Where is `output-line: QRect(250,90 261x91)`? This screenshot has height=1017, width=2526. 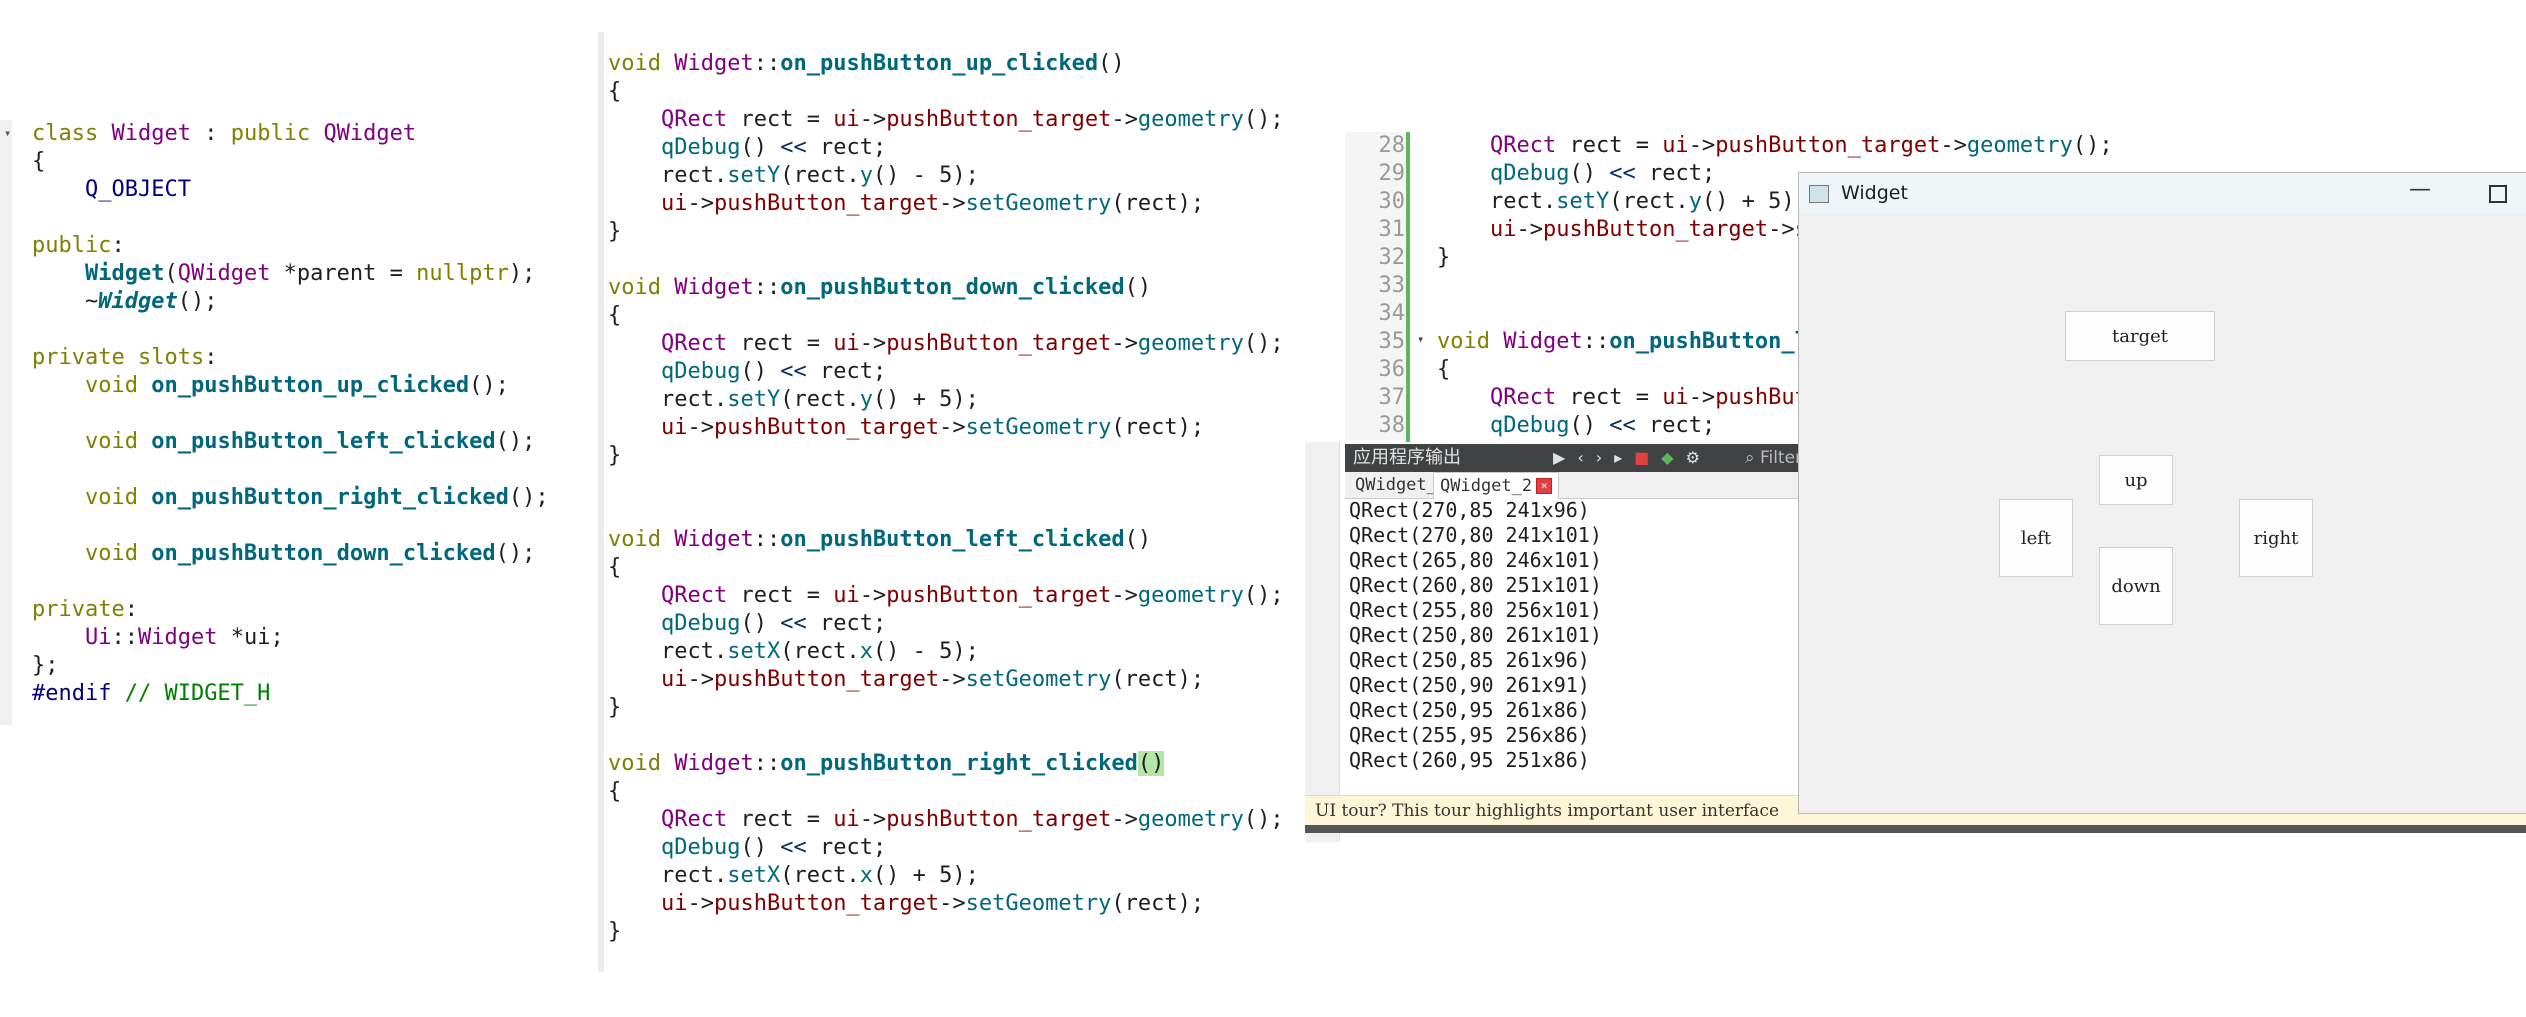 output-line: QRect(250,90 261x91) is located at coordinates (1469, 685).